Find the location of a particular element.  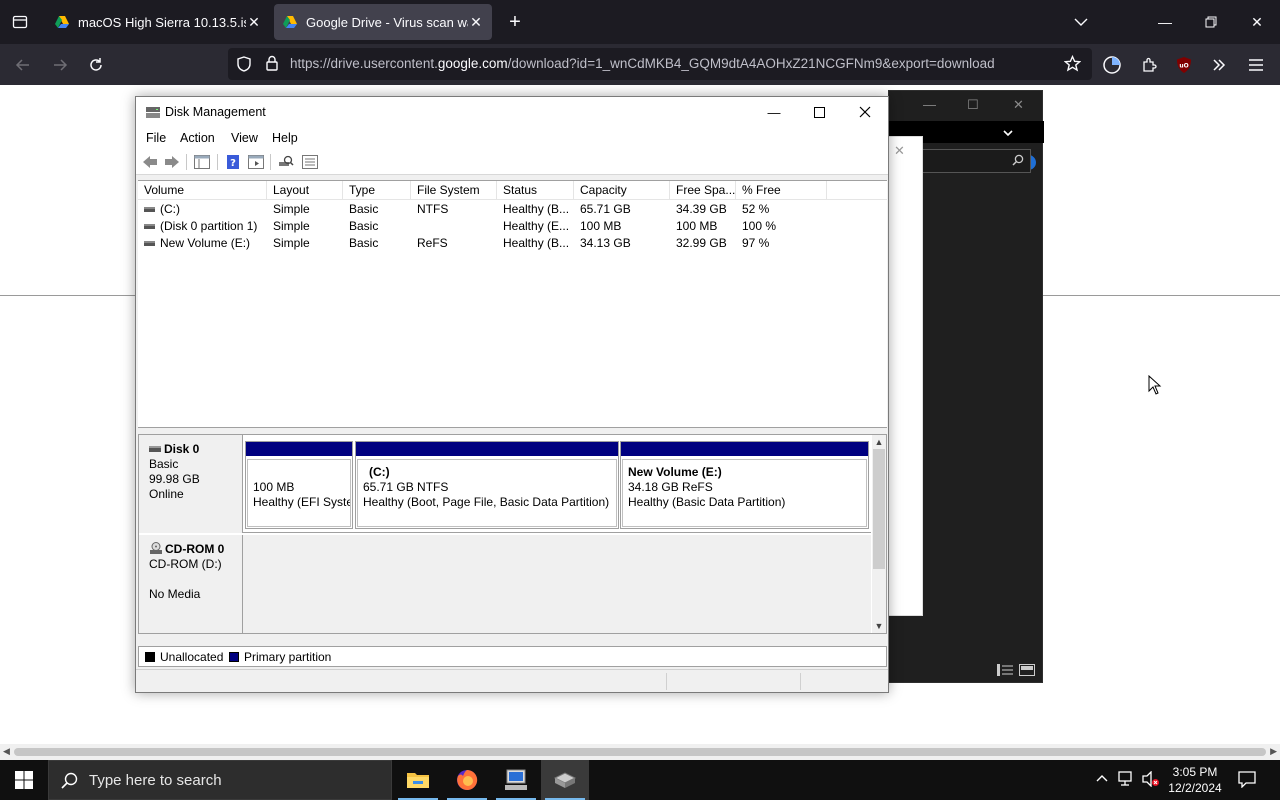

clock-time: 3:05 PM is located at coordinates (1195, 772).